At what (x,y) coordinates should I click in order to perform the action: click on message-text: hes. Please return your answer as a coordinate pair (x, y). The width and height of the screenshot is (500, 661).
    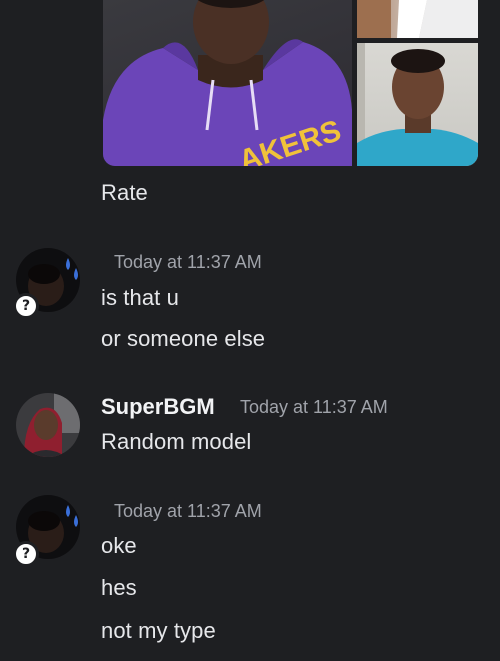
    Looking at the image, I should click on (119, 587).